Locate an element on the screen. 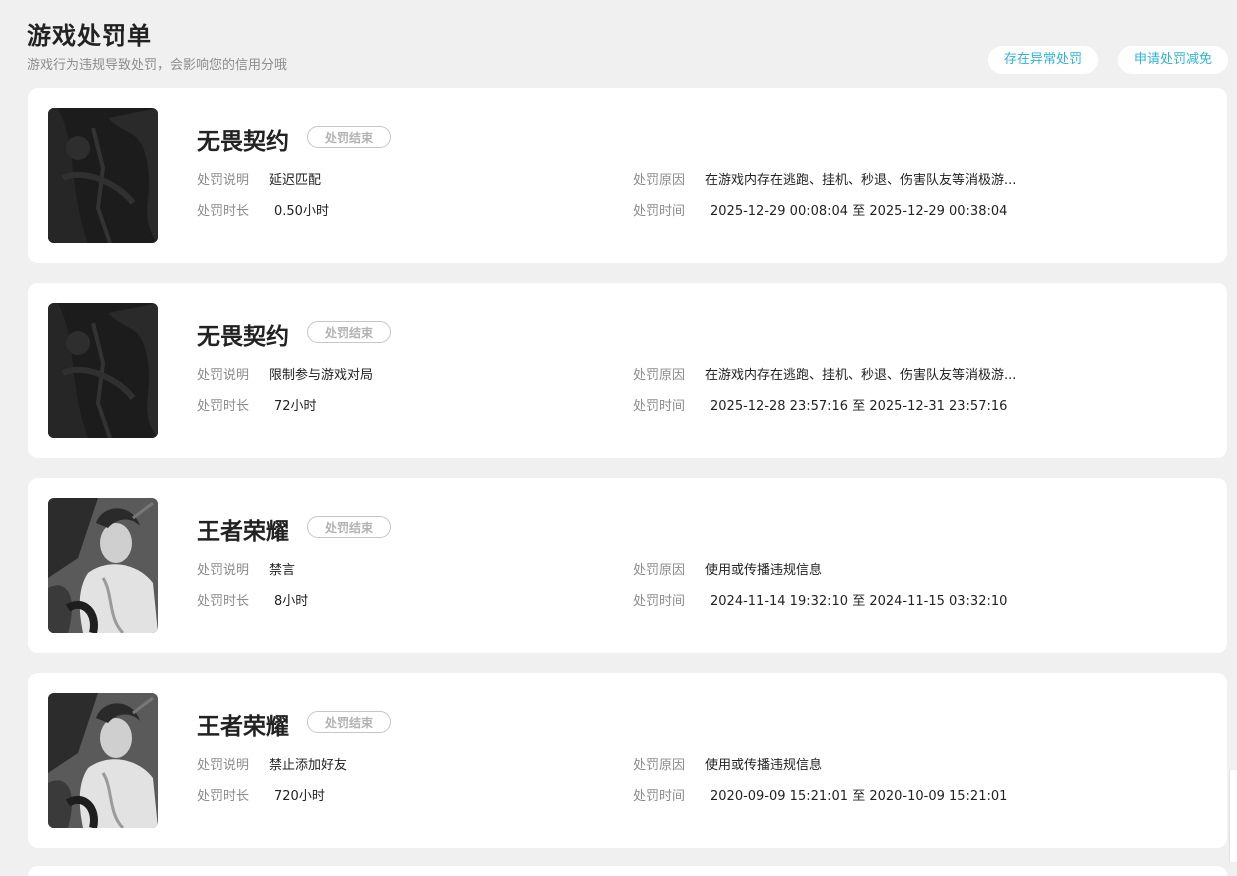  abnormal-penalty-button: 存在异常处罚 is located at coordinates (1043, 60).